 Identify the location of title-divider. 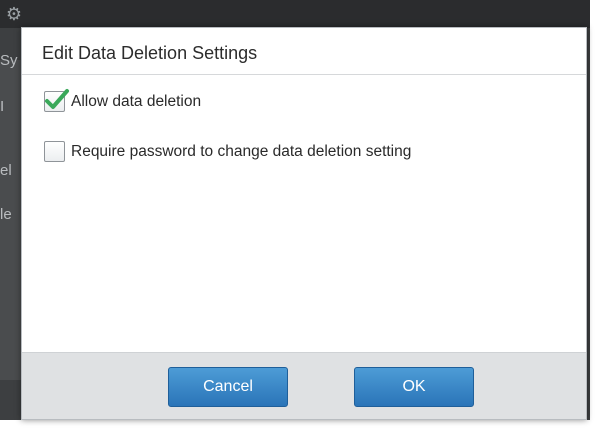
(304, 74).